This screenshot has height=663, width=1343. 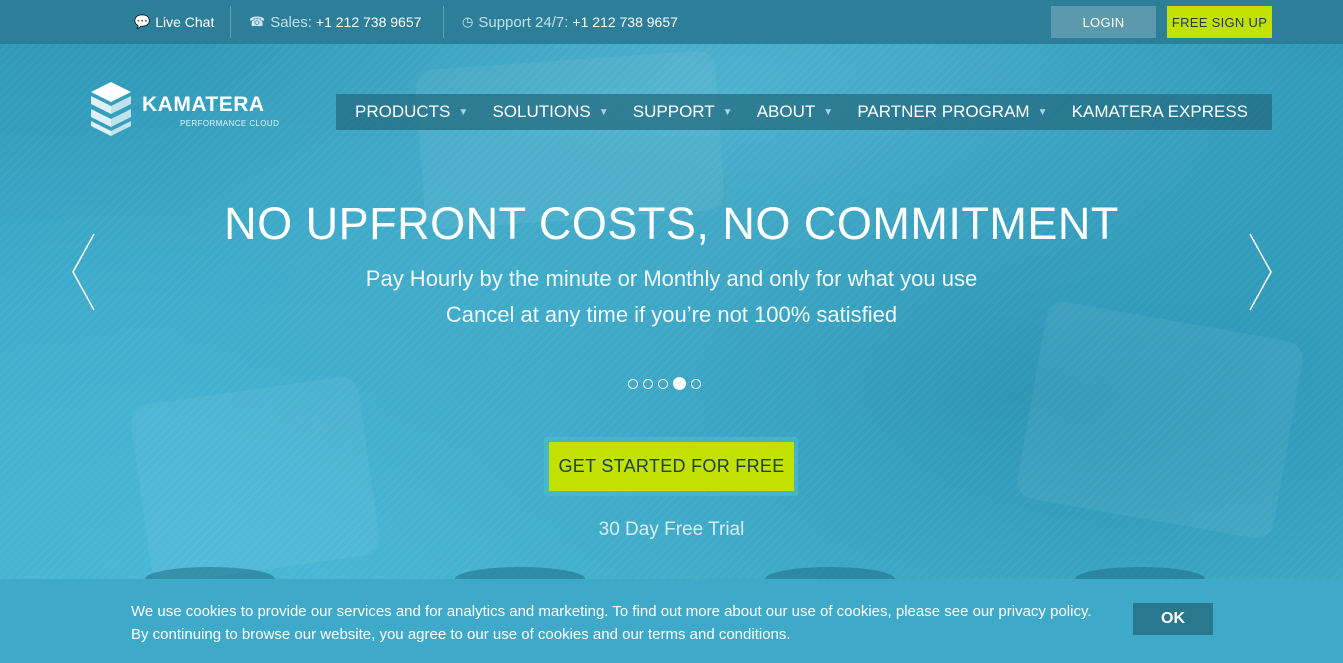 I want to click on nav-item-about: ABOUT ▼, so click(x=795, y=112).